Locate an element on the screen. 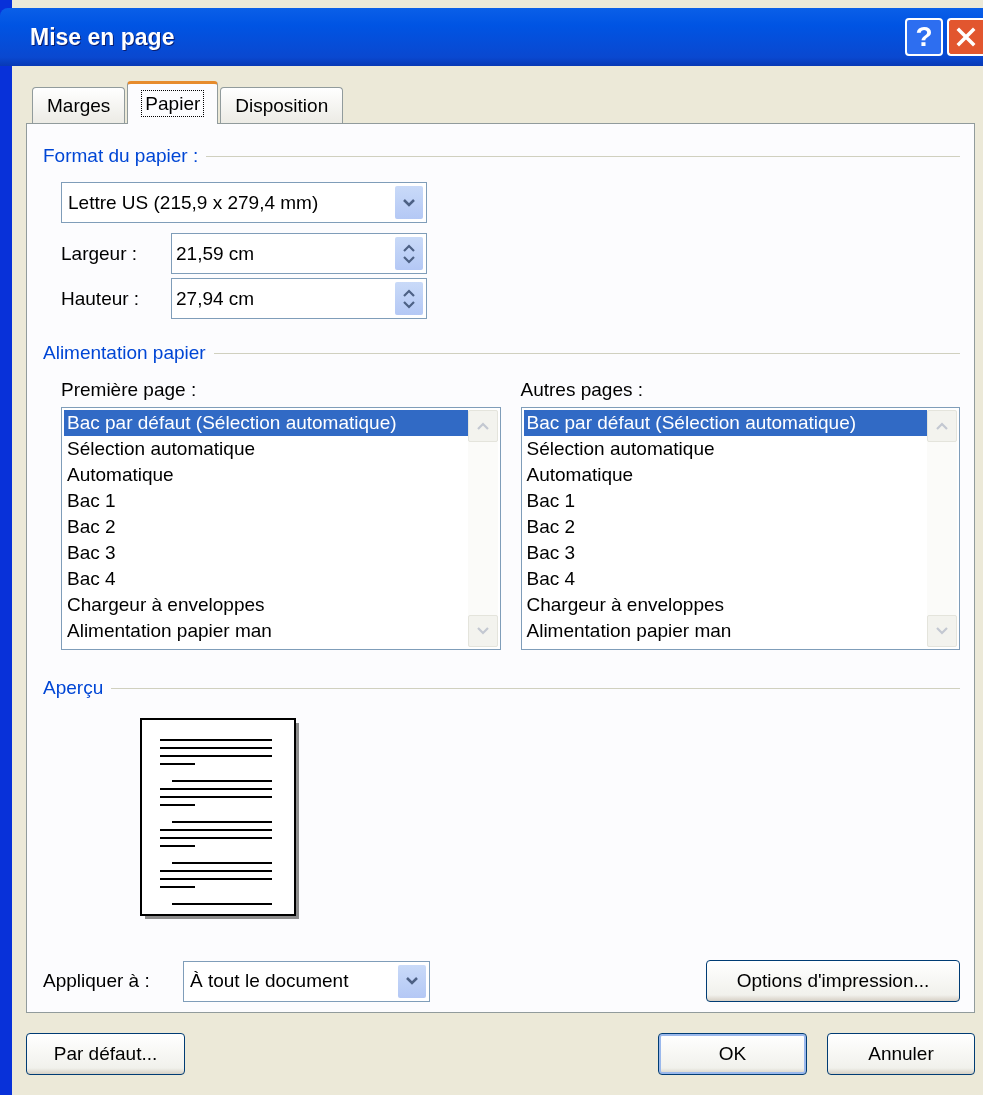 The height and width of the screenshot is (1095, 983). close-button is located at coordinates (965, 37).